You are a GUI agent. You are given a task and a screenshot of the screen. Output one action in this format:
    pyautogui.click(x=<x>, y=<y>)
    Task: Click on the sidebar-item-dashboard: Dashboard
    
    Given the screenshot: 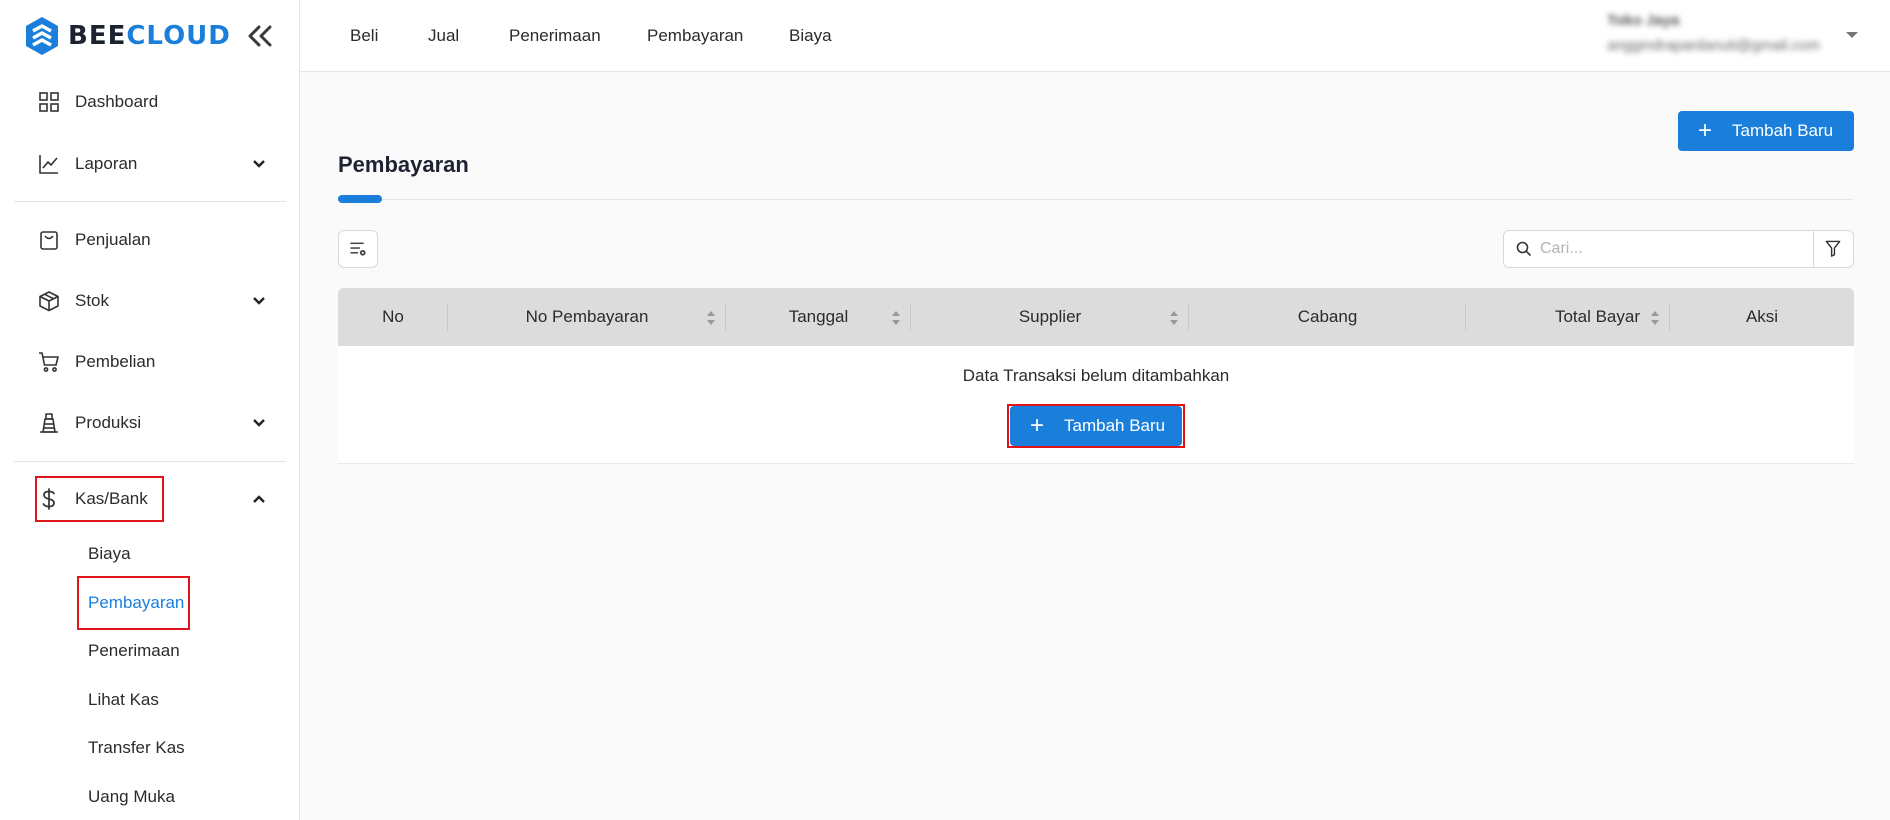 What is the action you would take?
    pyautogui.click(x=150, y=102)
    